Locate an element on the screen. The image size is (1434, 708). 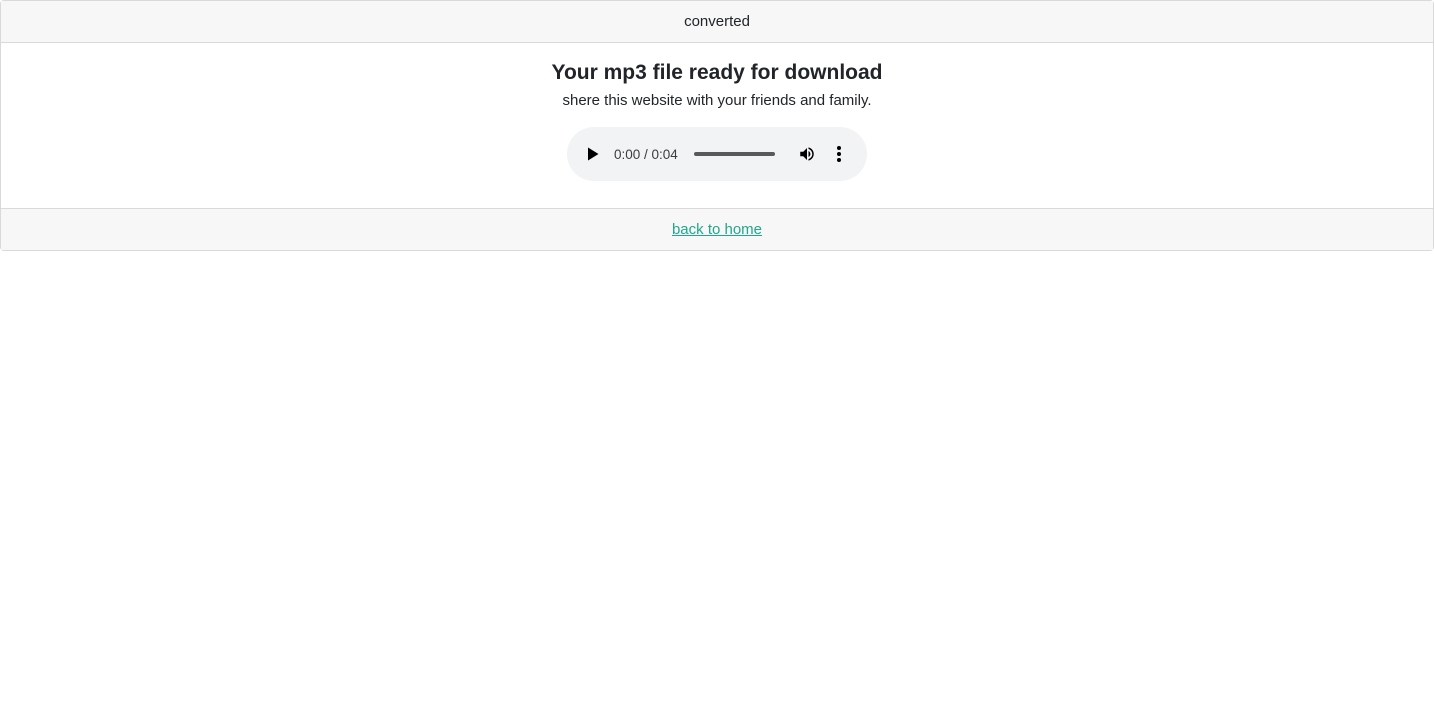
play-button is located at coordinates (593, 154).